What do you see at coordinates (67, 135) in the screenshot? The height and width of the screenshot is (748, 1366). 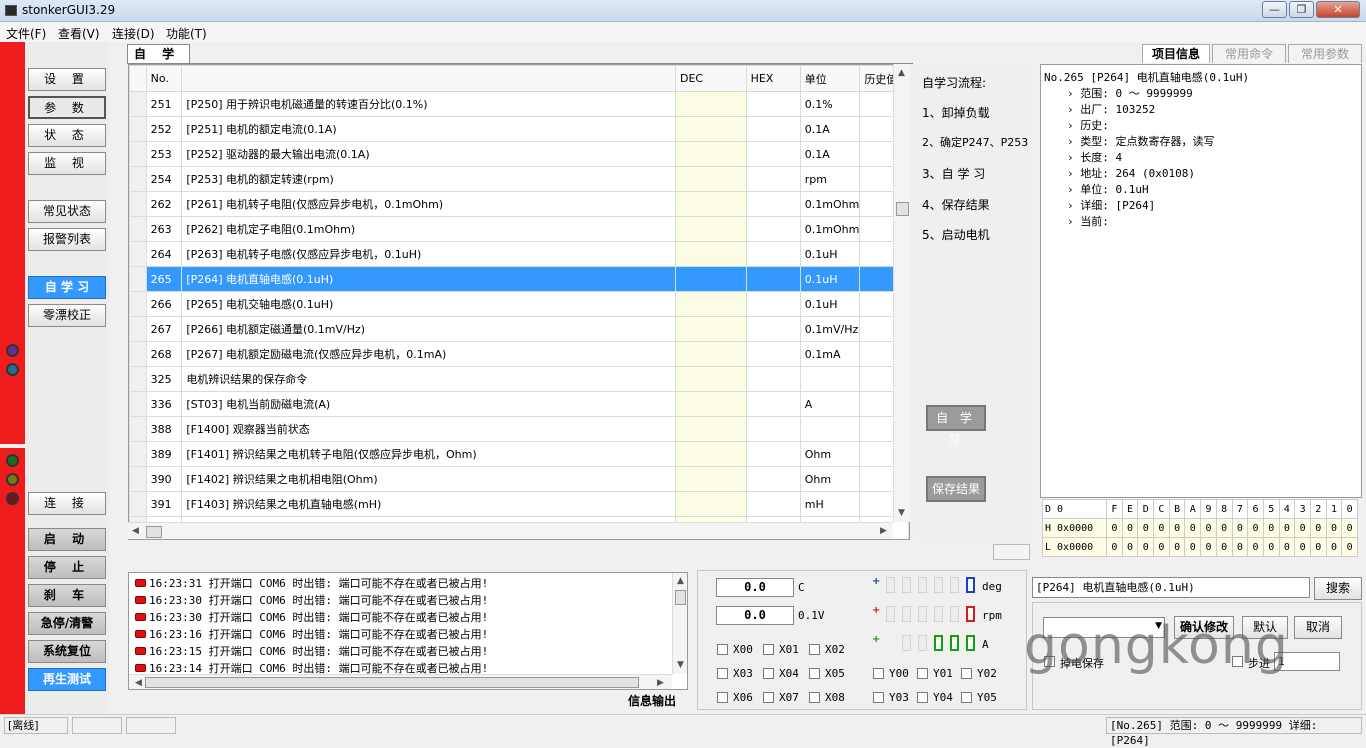 I see `status-button: 状 态` at bounding box center [67, 135].